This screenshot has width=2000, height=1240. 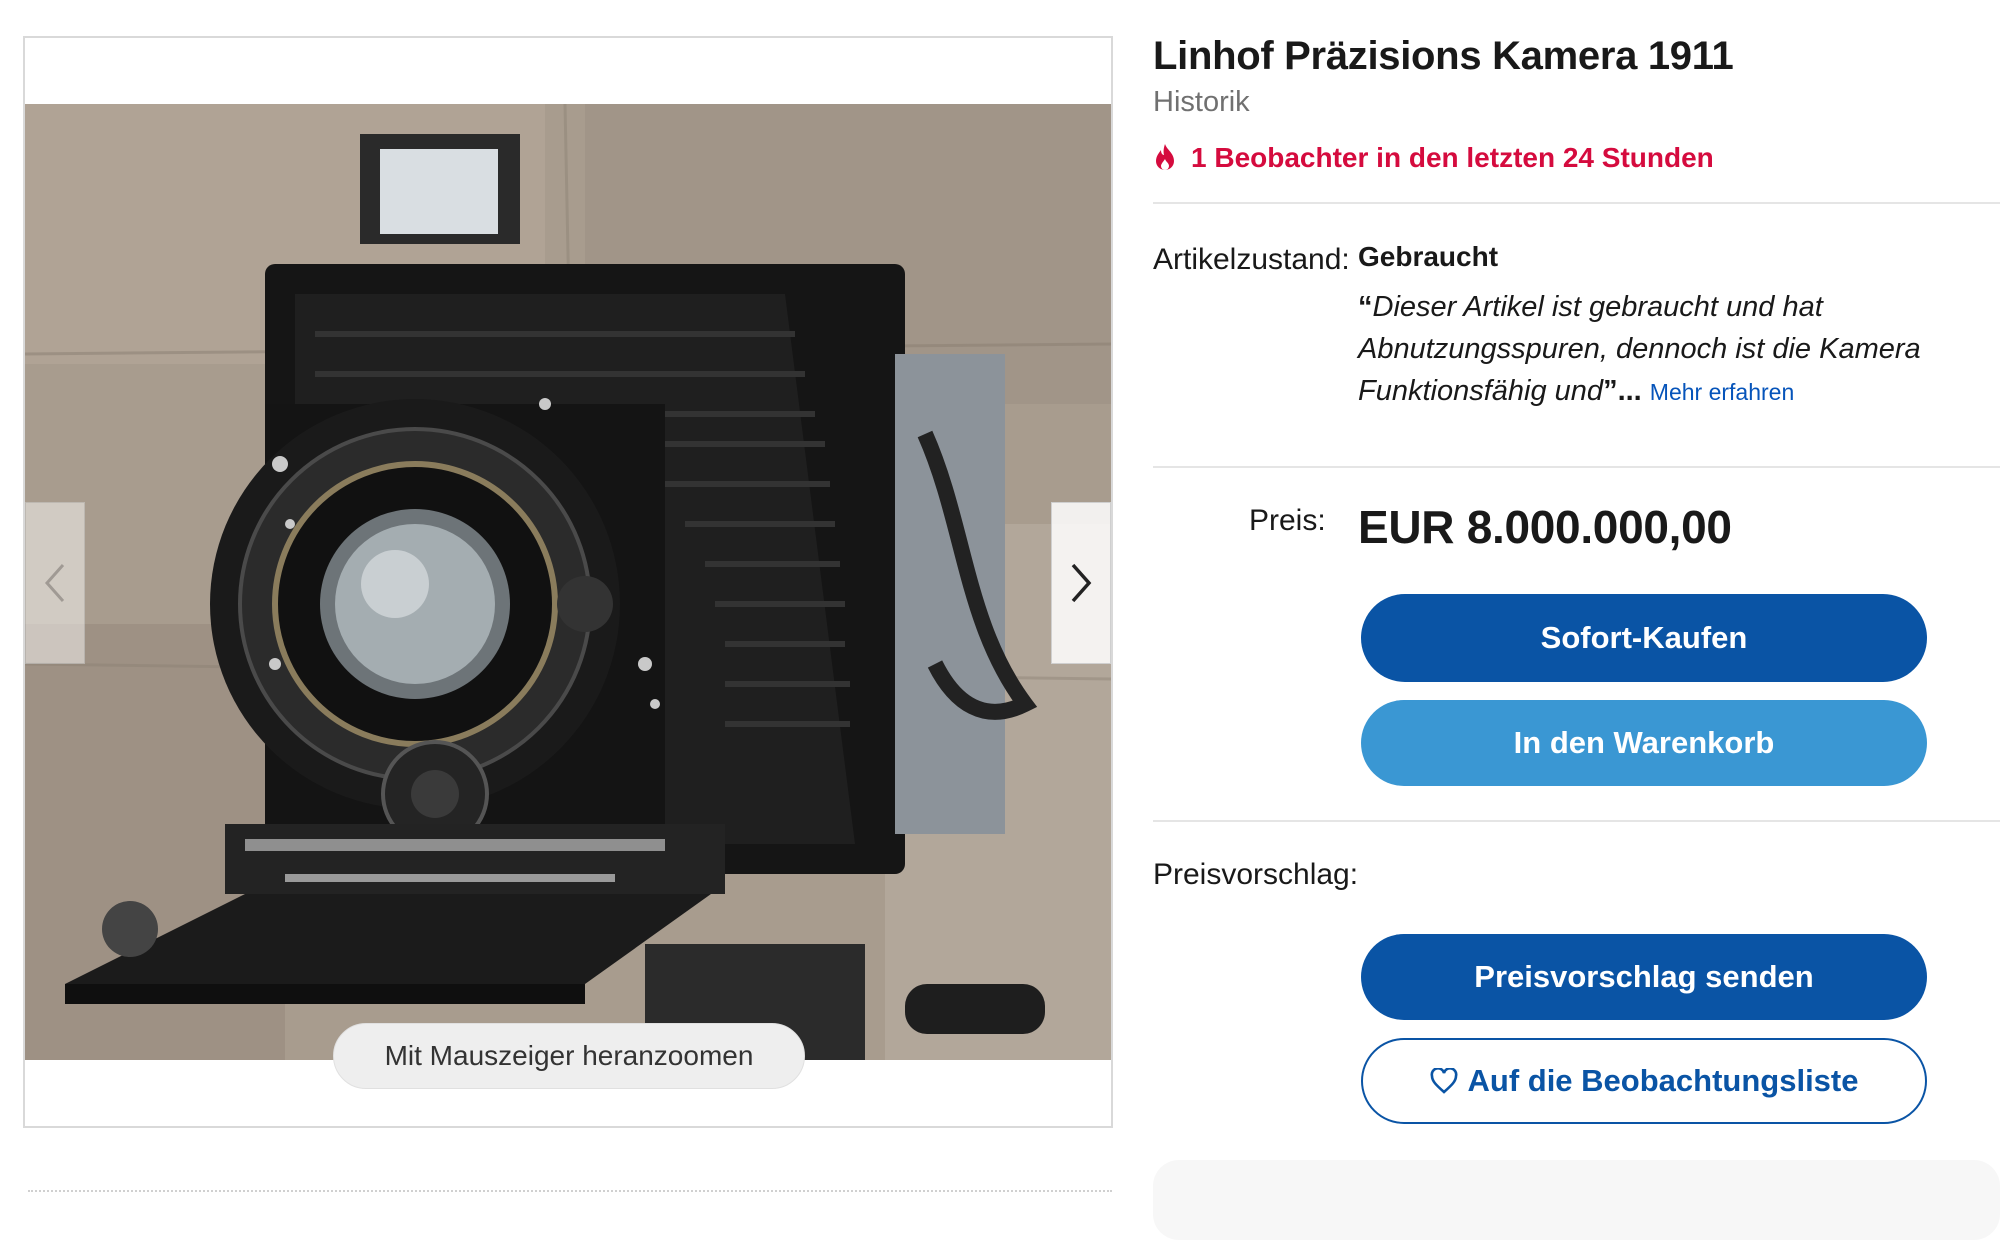 I want to click on quote-open: “, so click(x=1365, y=307).